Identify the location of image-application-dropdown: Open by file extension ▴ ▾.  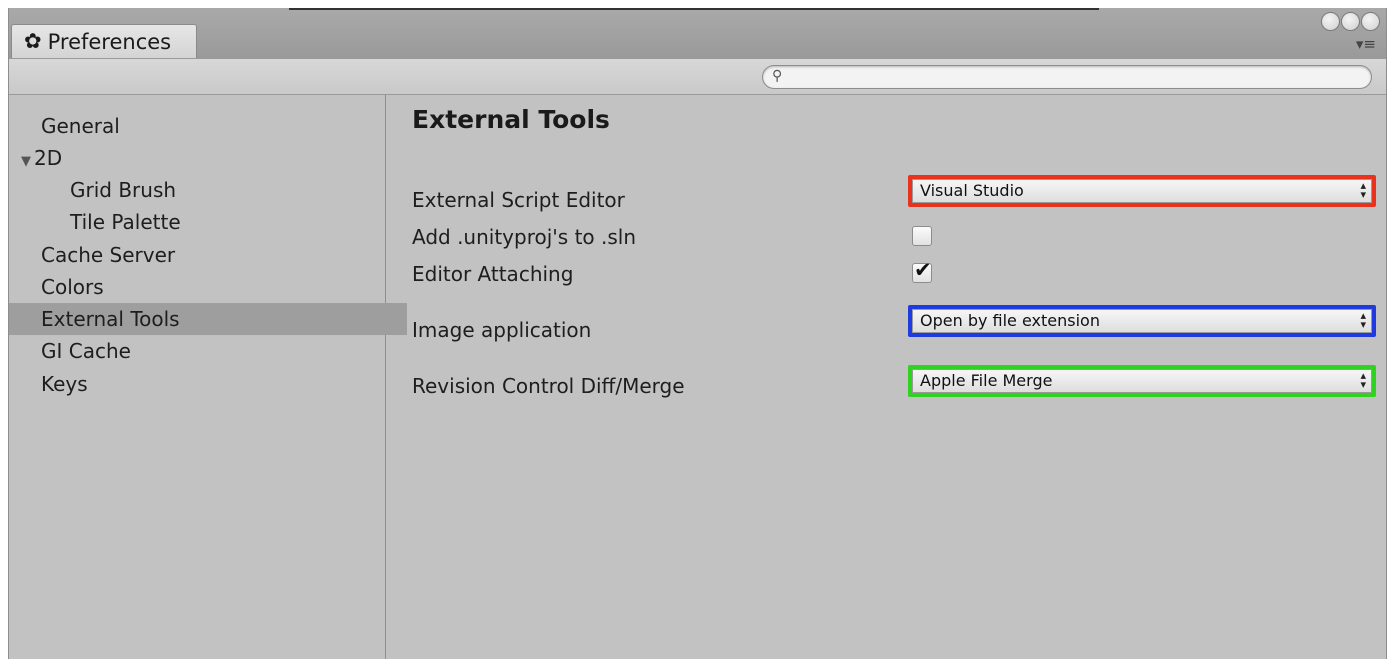
(1142, 321).